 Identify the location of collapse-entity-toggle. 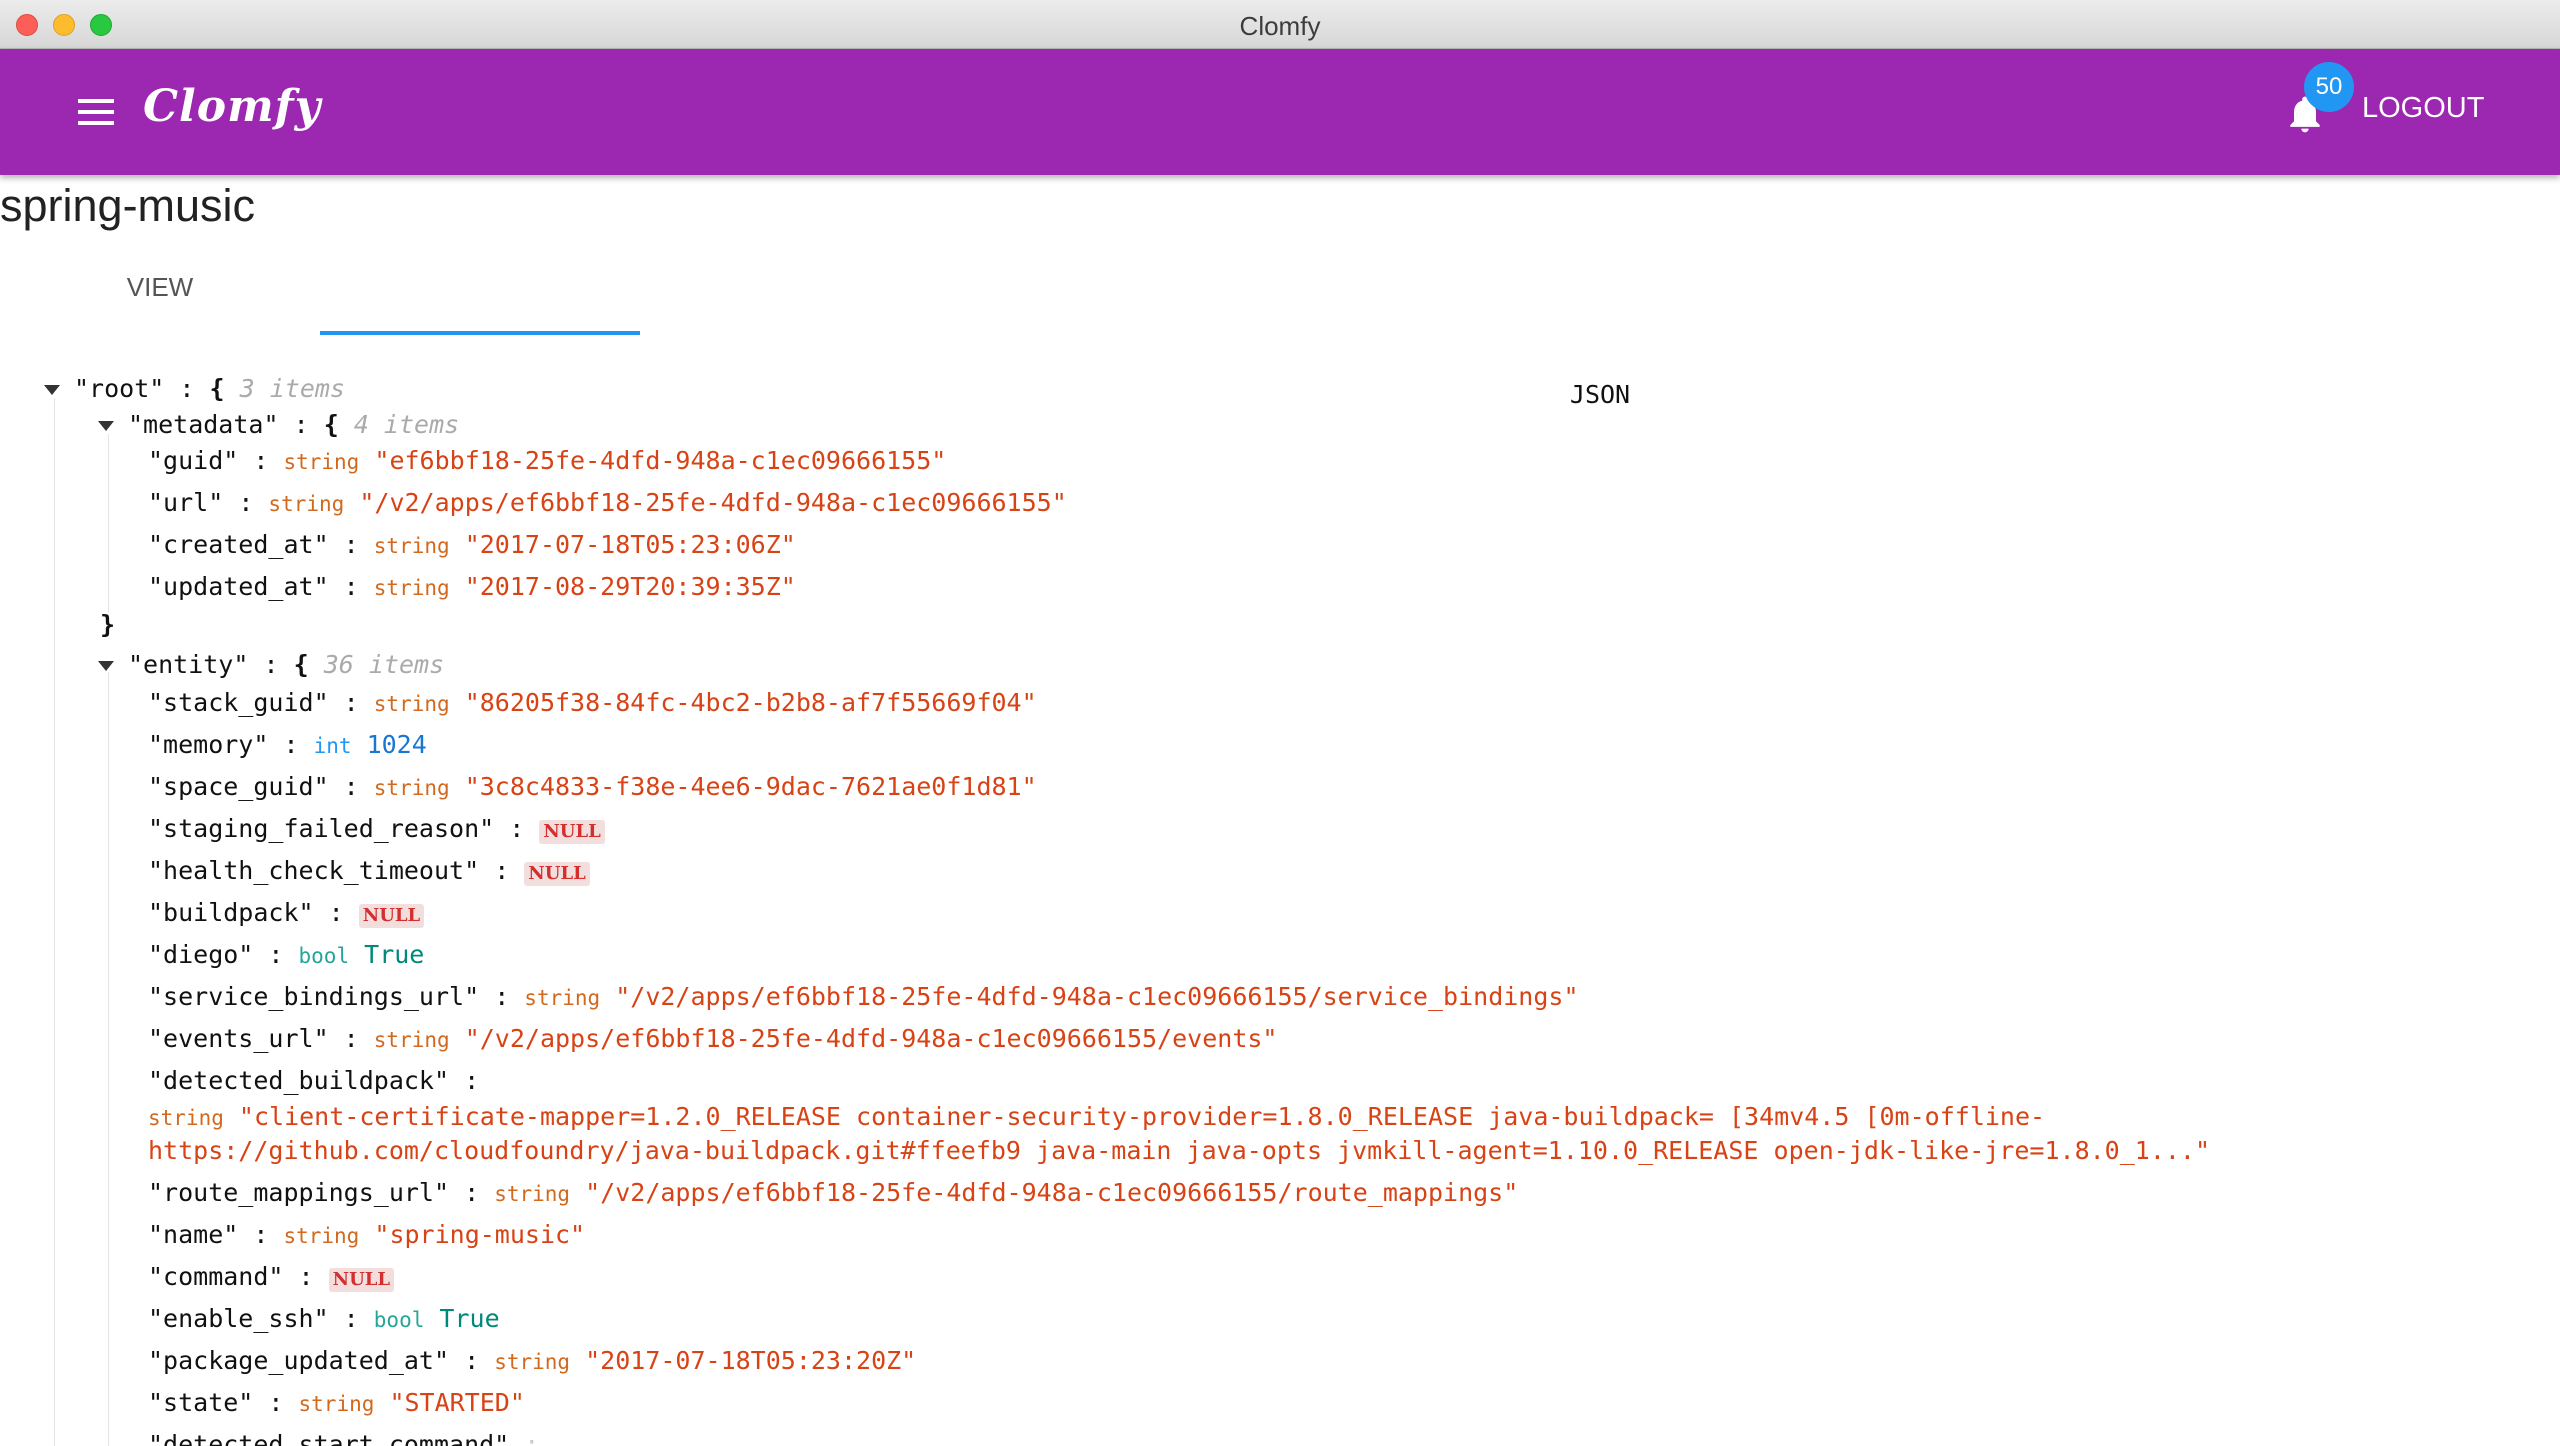
(106, 666).